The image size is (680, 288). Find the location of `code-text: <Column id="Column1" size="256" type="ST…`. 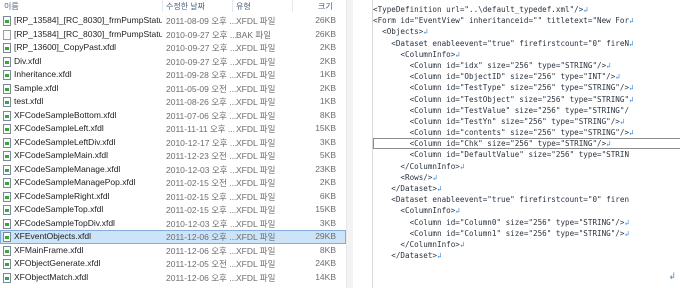

code-text: <Column id="Column1" size="256" type="ST… is located at coordinates (499, 233).